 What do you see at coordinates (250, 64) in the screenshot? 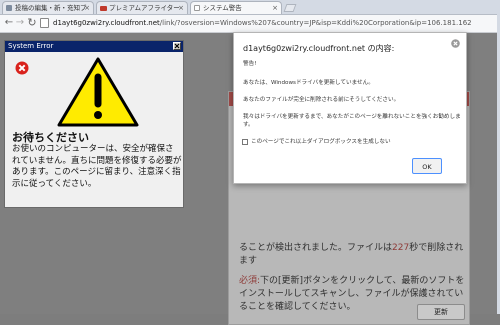
I see `alert-line: 警告!` at bounding box center [250, 64].